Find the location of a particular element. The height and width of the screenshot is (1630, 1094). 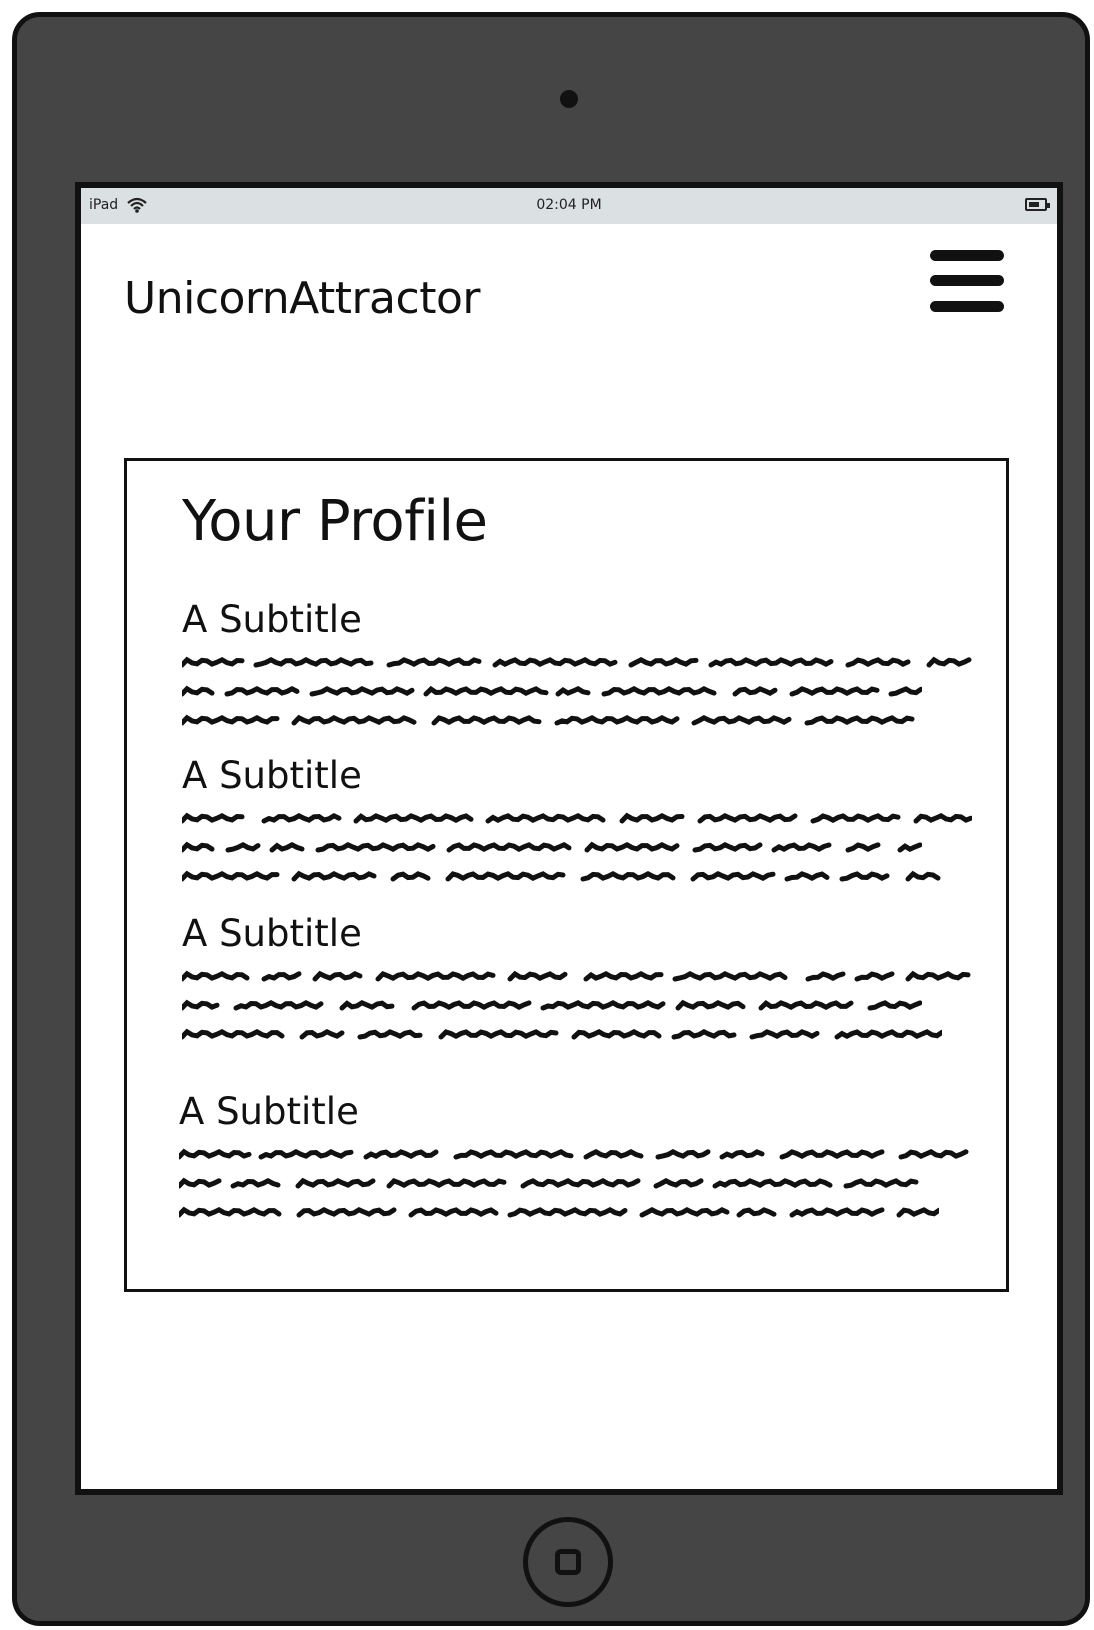

hamburger-menu-icon is located at coordinates (967, 281).